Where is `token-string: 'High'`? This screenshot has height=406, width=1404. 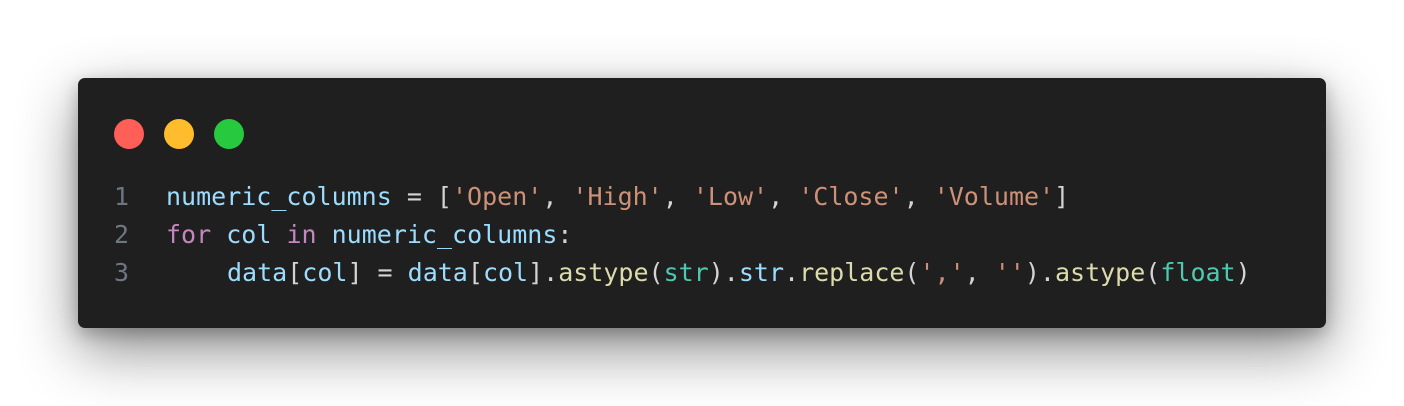
token-string: 'High' is located at coordinates (617, 196).